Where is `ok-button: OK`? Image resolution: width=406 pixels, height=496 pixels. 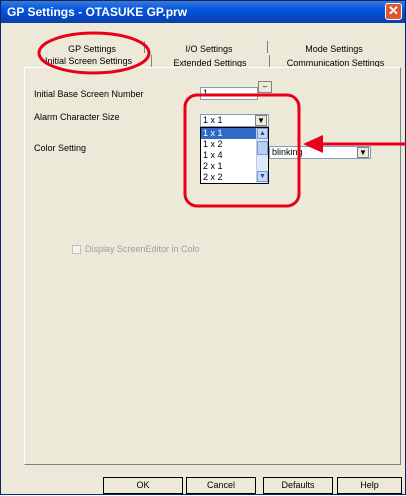
ok-button: OK is located at coordinates (143, 485).